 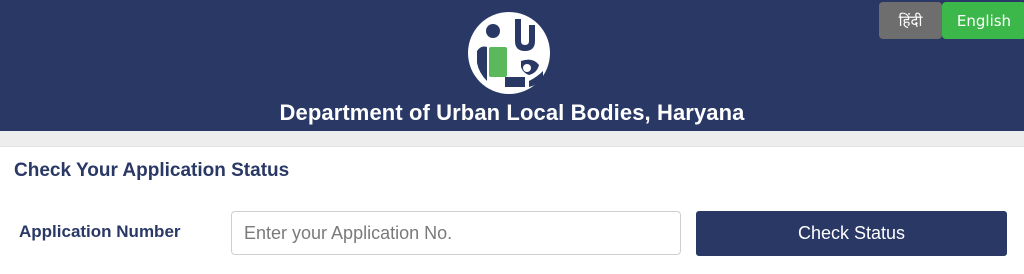 I want to click on application-number-input, so click(x=456, y=233).